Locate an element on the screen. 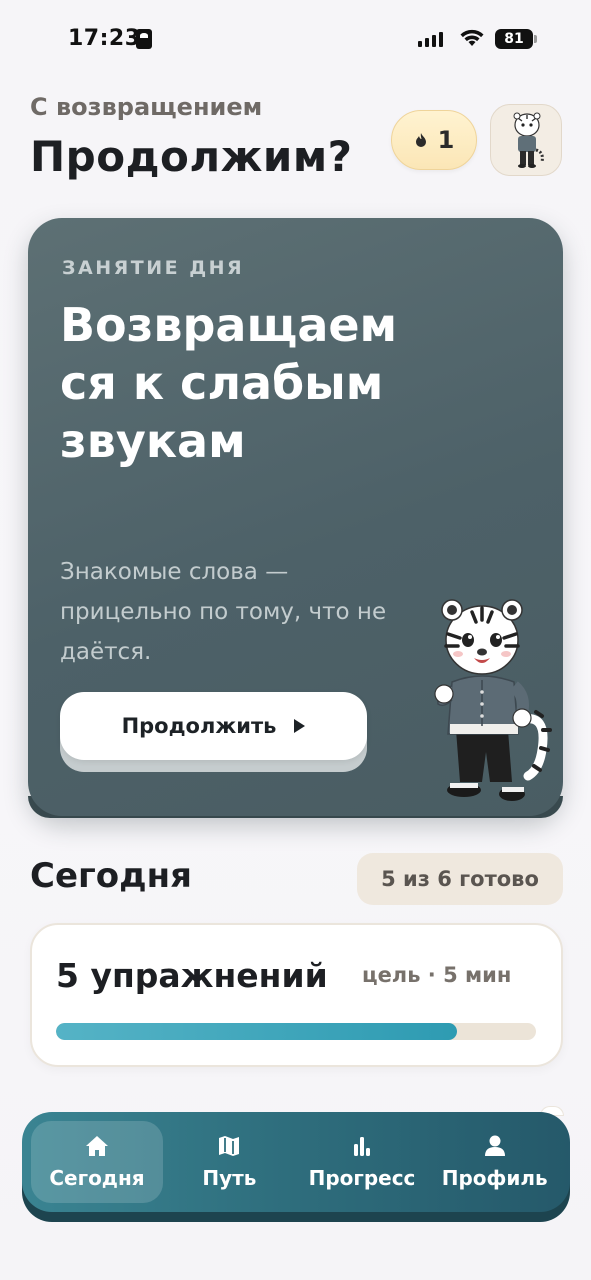  status-time: 17:23 is located at coordinates (104, 38).